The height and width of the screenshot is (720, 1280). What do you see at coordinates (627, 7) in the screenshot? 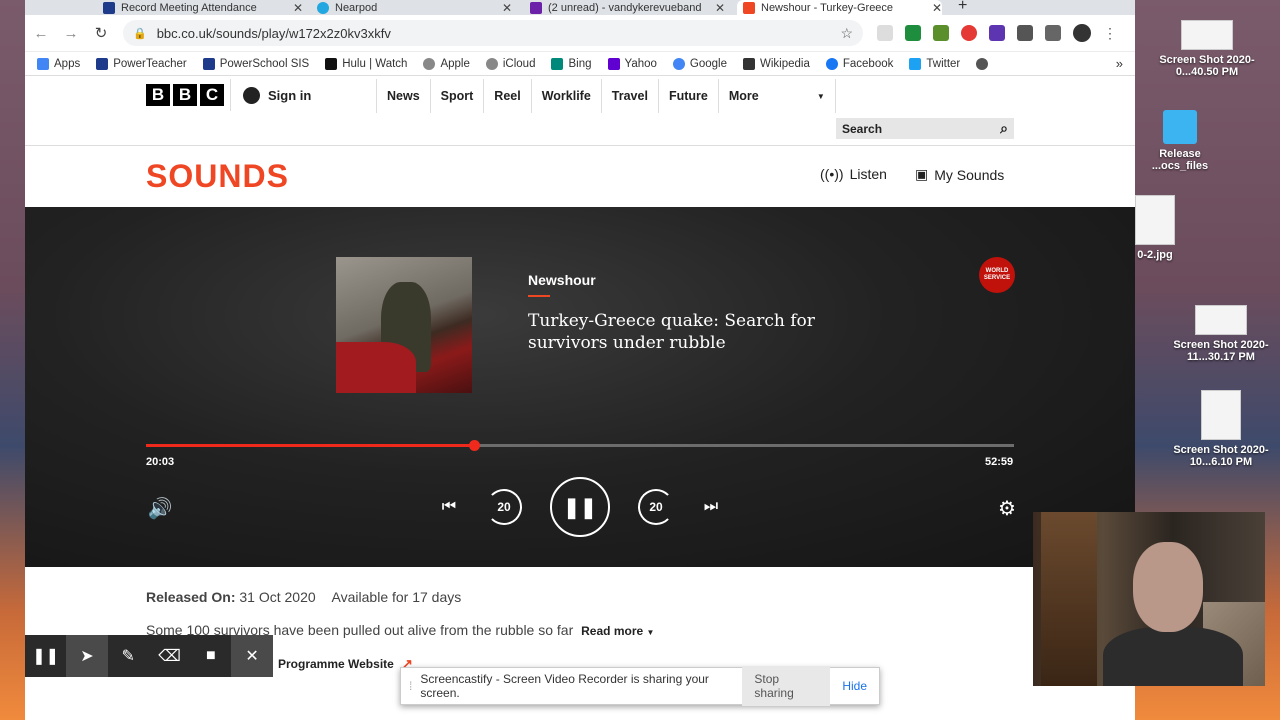
I see `tab-email: (2 unread) - vandykerevueband ✕` at bounding box center [627, 7].